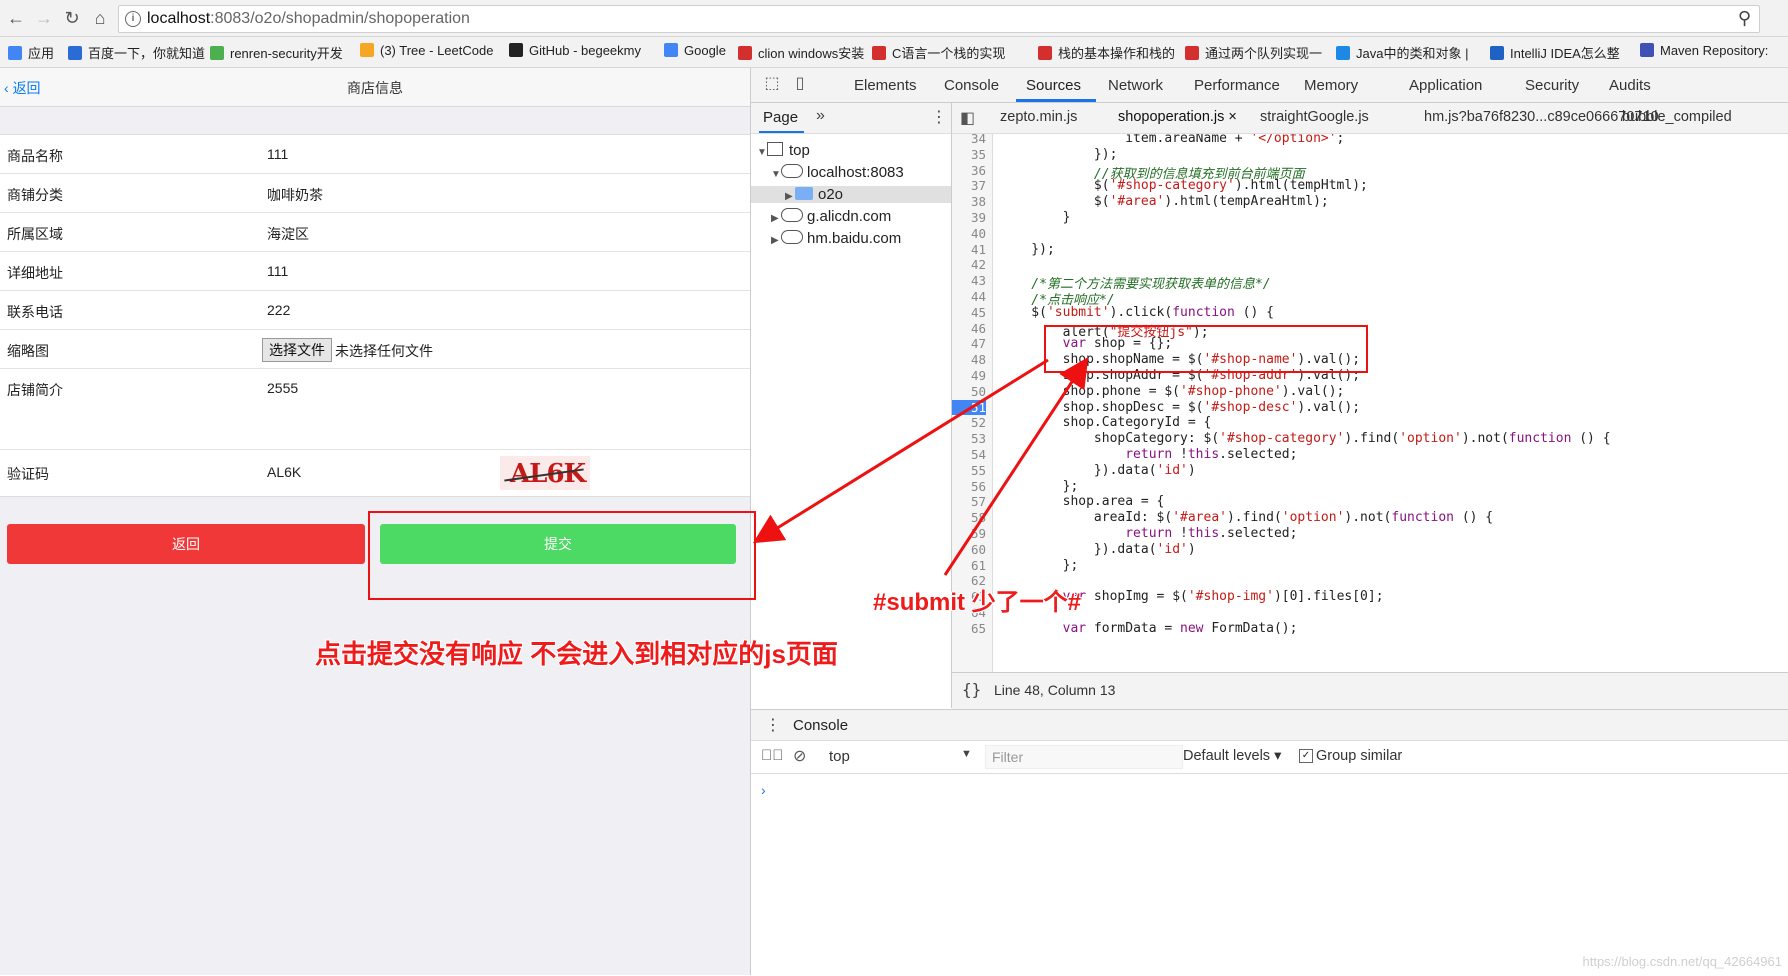  Describe the element at coordinates (1682, 961) in the screenshot. I see `watermark: https://blog.csdn.net/qq_42664961` at that location.